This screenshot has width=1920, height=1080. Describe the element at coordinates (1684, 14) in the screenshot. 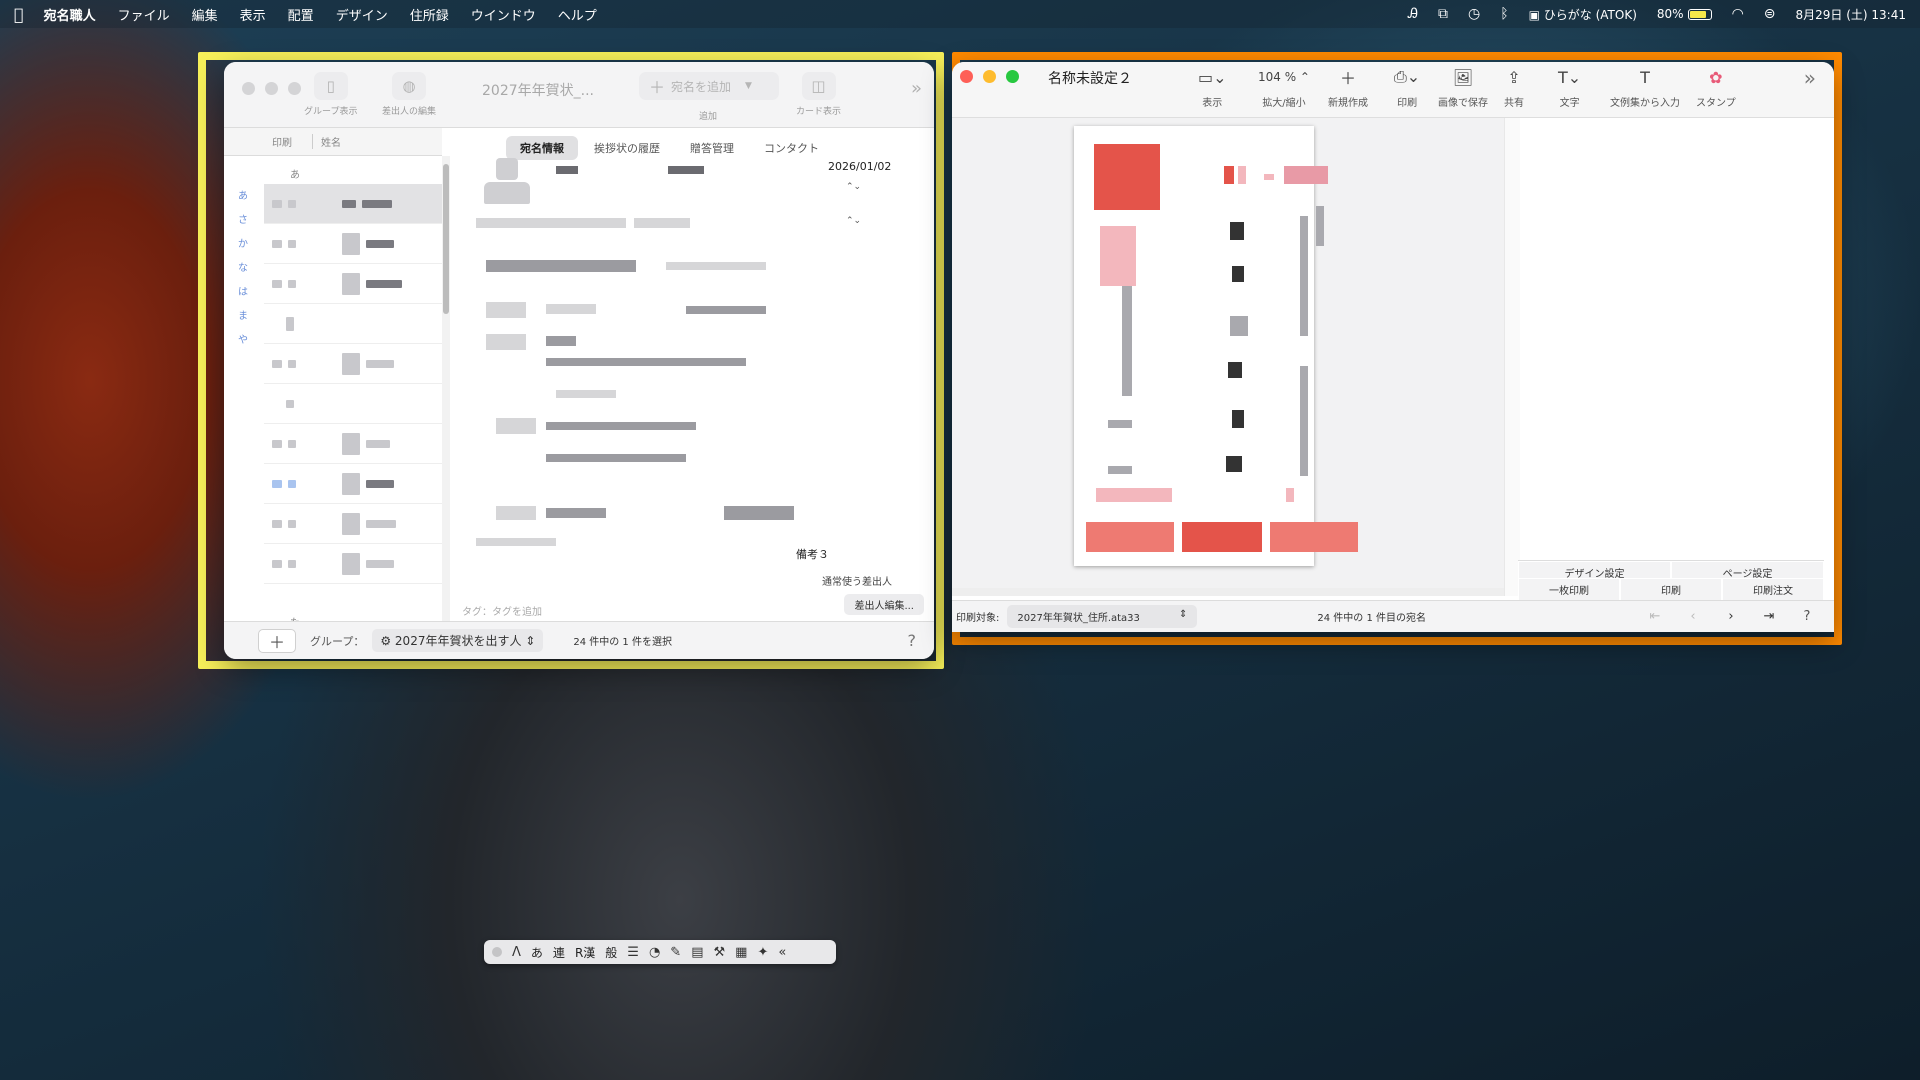

I see `battery-status: 80%` at that location.